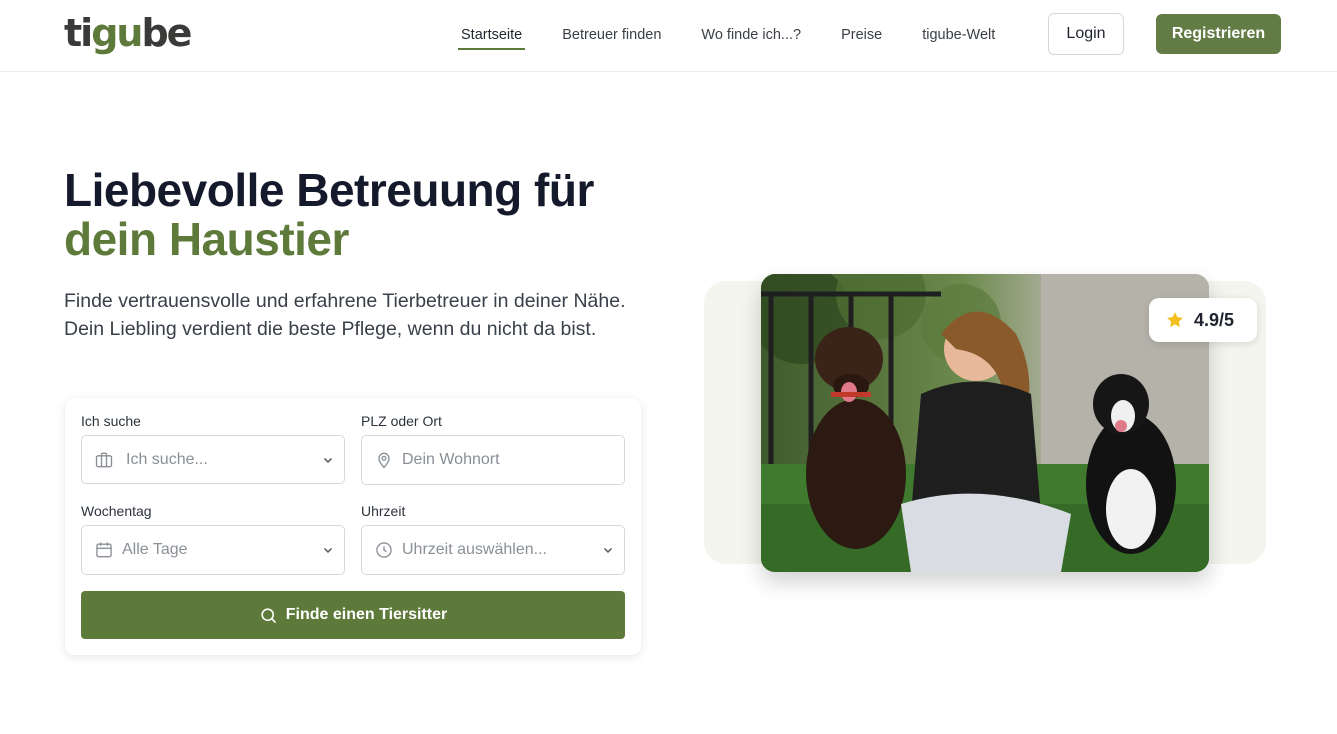 The height and width of the screenshot is (734, 1337). What do you see at coordinates (116, 511) in the screenshot?
I see `weekday-label: Wochentag` at bounding box center [116, 511].